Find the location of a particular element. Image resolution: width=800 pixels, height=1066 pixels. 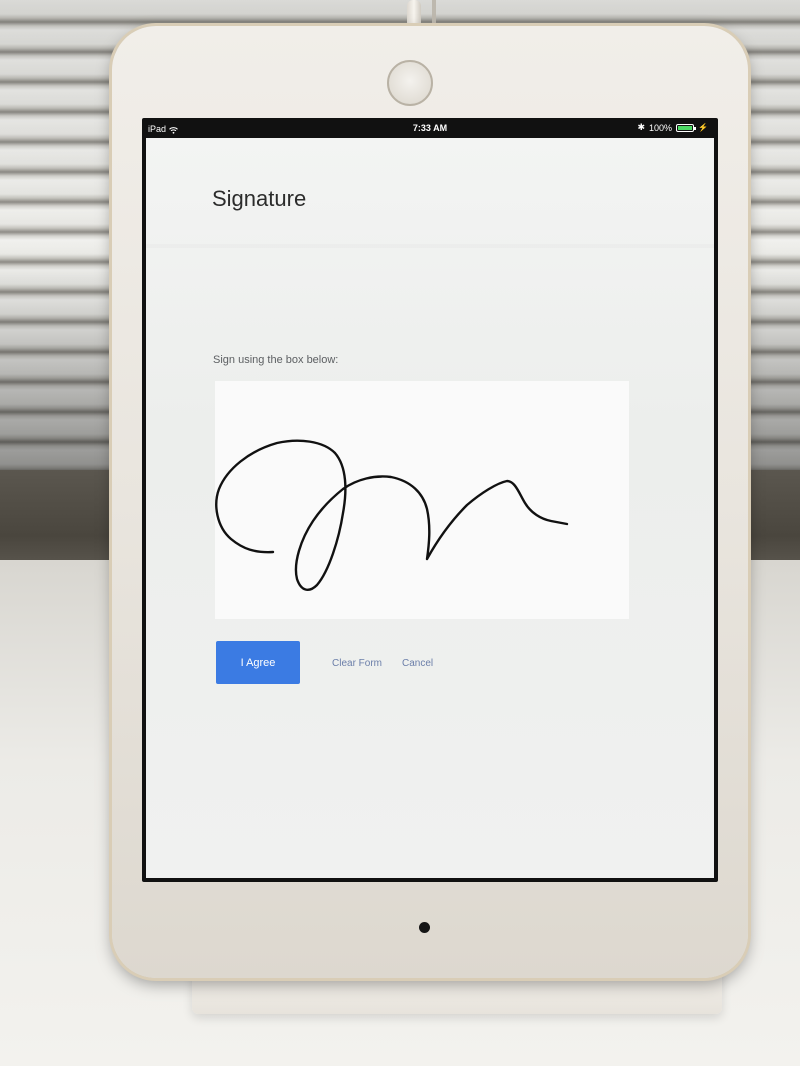

status-right: ✱ 100% ⚡ is located at coordinates (672, 127).